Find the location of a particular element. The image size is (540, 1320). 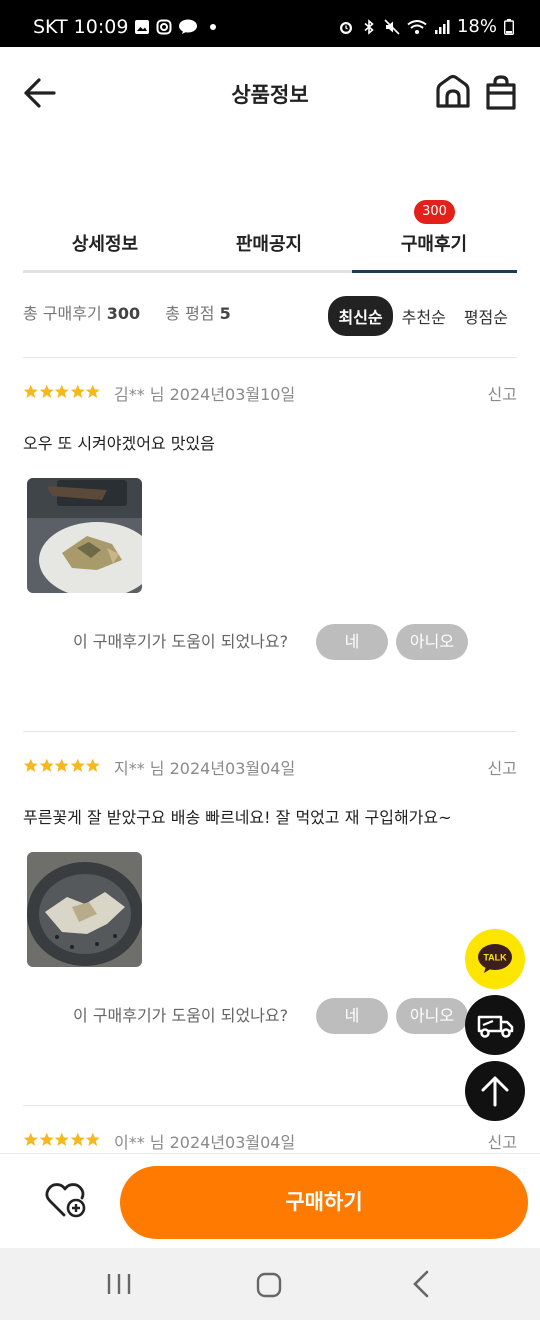

buy-button: 구매하기 is located at coordinates (324, 1202).